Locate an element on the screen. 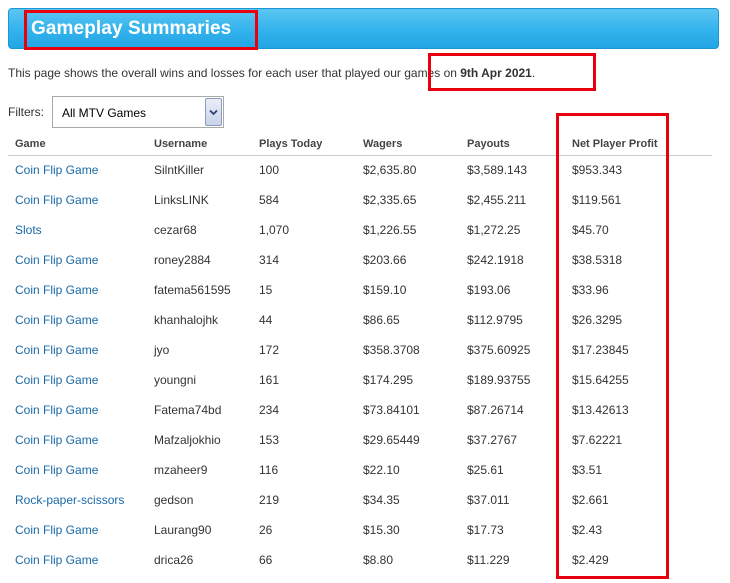 The image size is (730, 583). cell-payouts: $87.26714 is located at coordinates (495, 410).